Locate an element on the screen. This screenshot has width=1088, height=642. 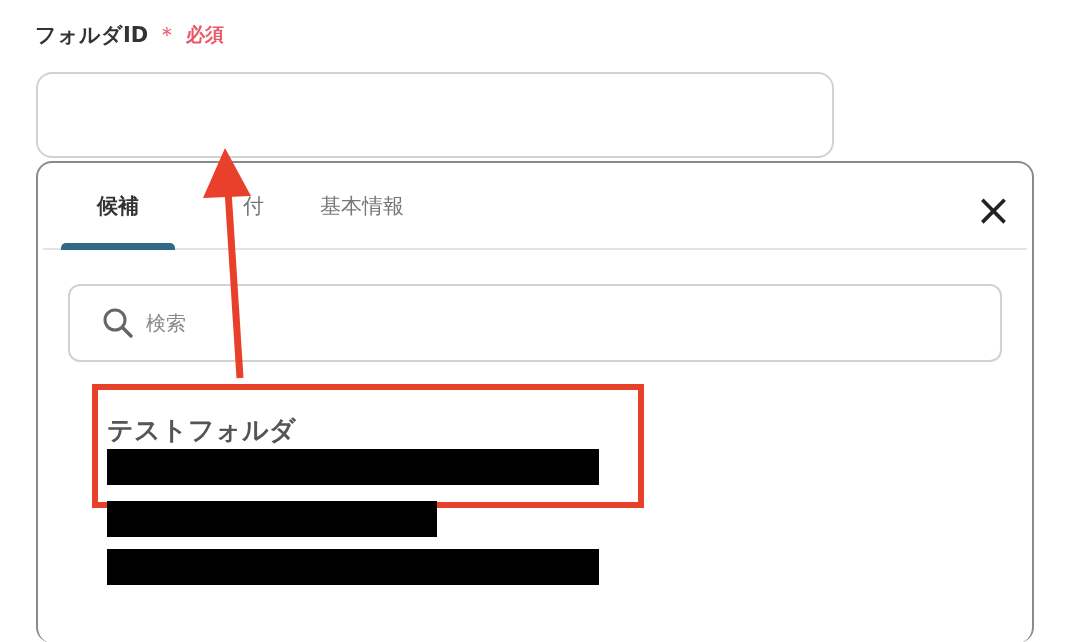
close-button: × is located at coordinates (992, 210).